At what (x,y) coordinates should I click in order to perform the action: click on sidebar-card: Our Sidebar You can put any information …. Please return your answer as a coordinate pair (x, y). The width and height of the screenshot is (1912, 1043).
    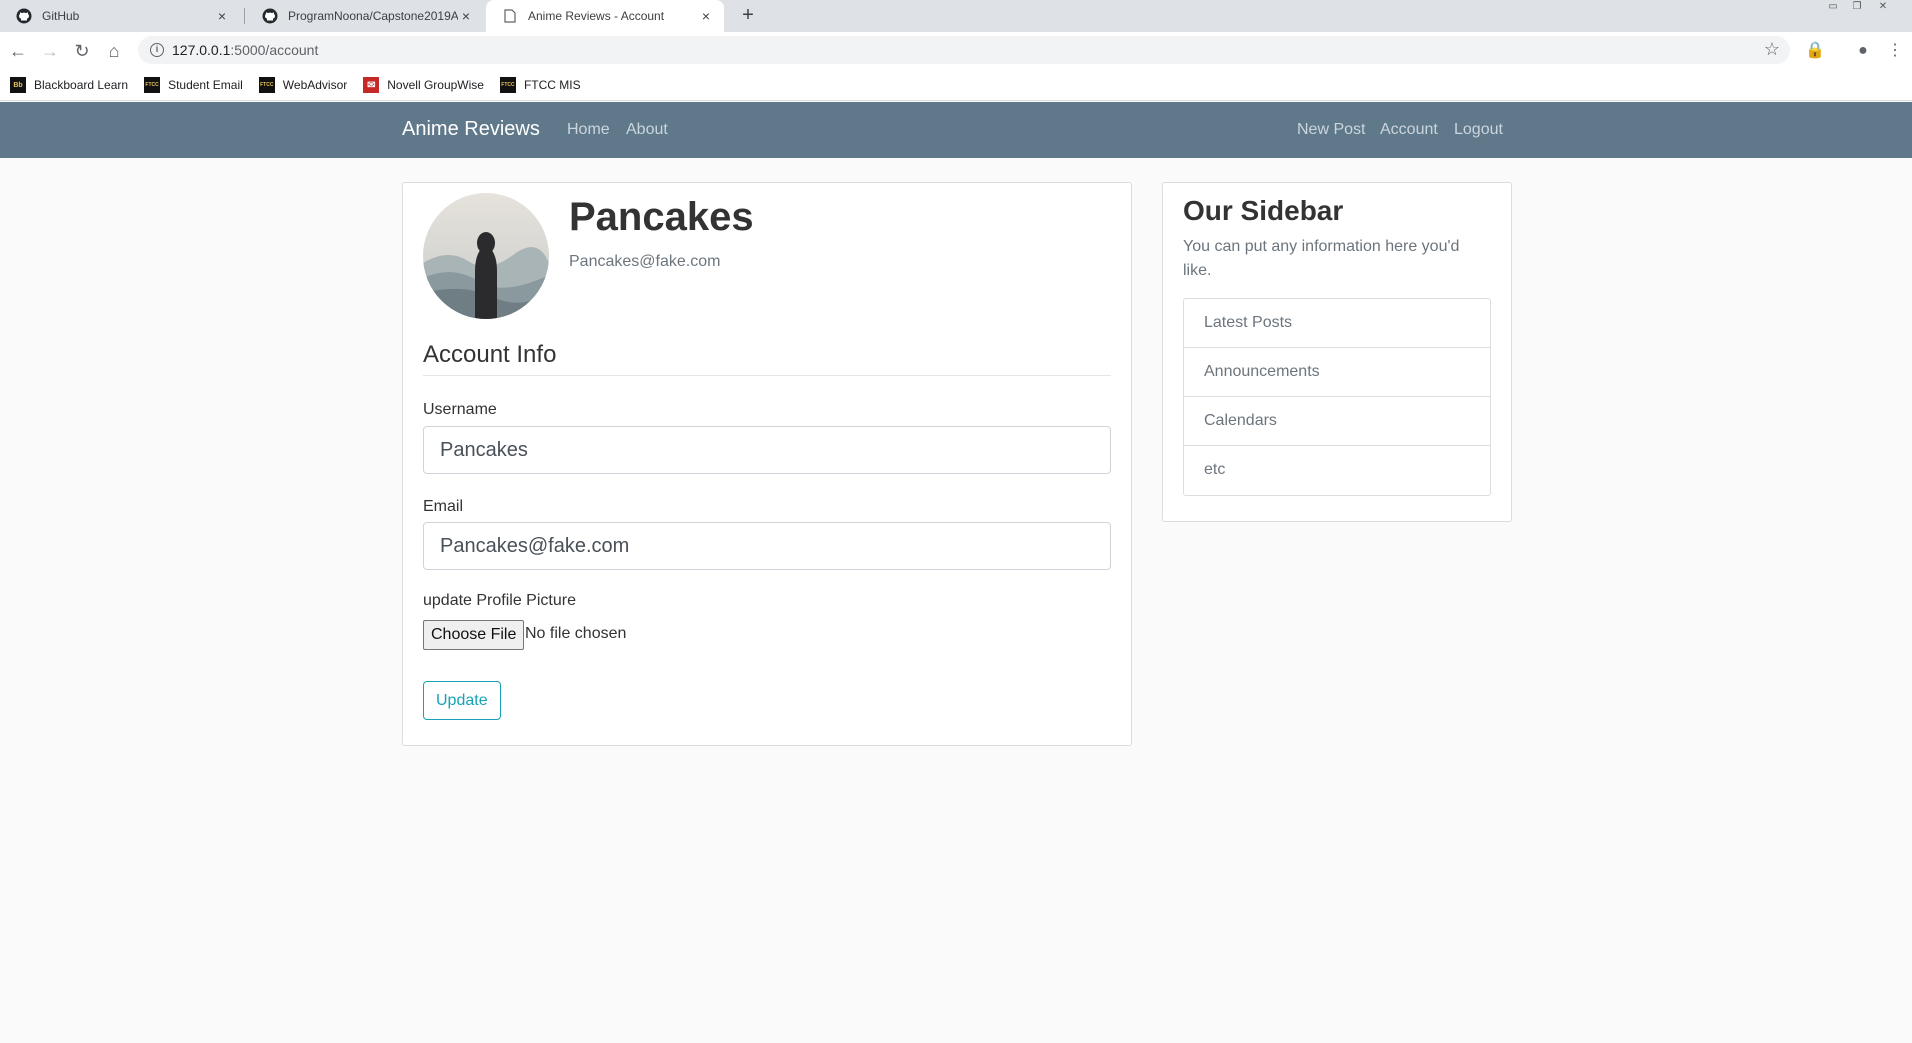
    Looking at the image, I should click on (1337, 352).